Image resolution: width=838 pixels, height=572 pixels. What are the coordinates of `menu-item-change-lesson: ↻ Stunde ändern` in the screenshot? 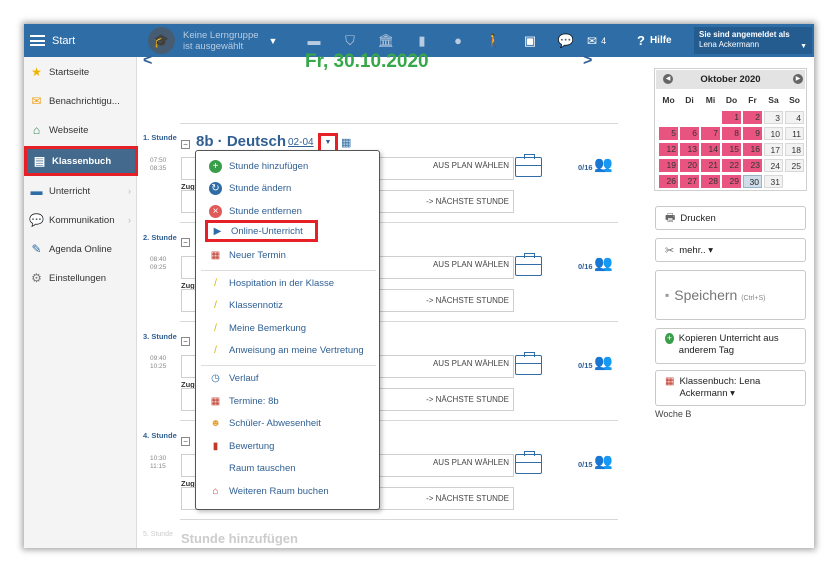 It's located at (288, 188).